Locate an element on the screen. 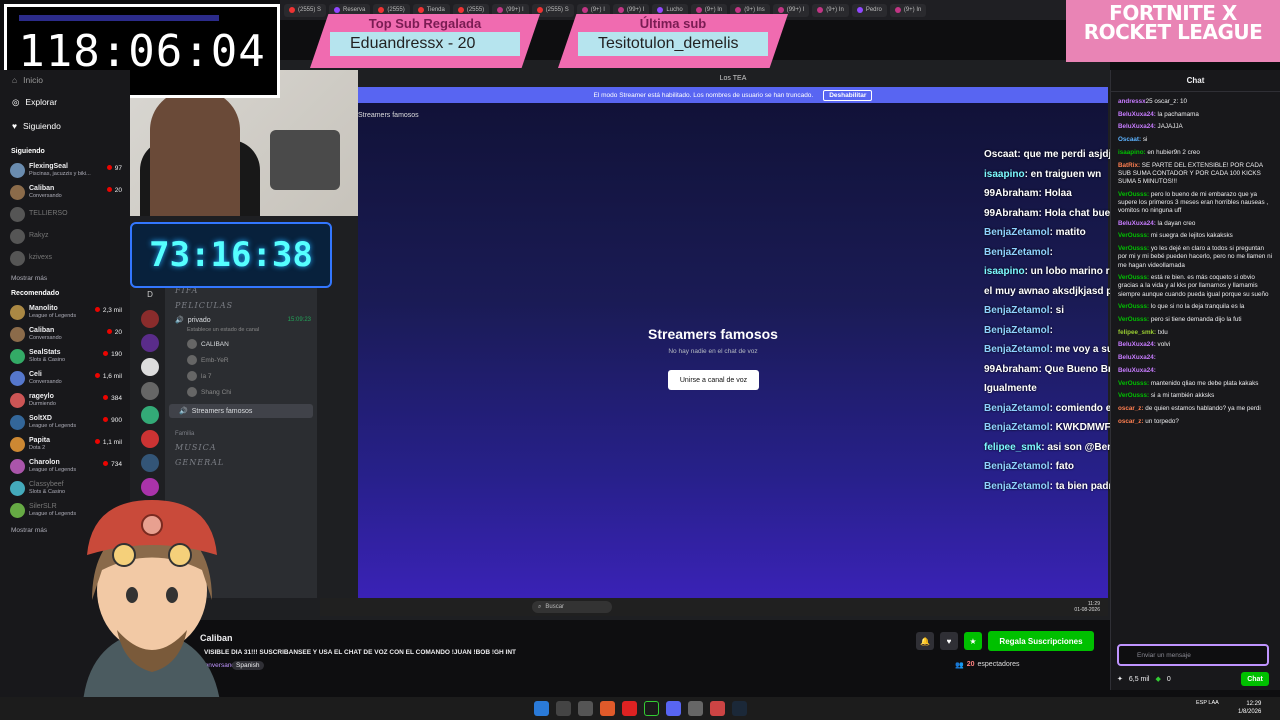 The height and width of the screenshot is (720, 1280). browser-tab: (2555) S is located at coordinates (305, 10).